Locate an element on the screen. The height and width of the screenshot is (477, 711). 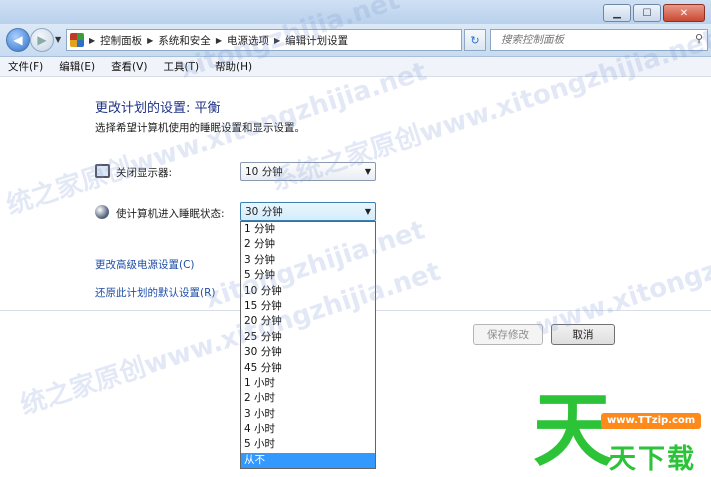
list-item: 25 分钟 is located at coordinates (308, 337).